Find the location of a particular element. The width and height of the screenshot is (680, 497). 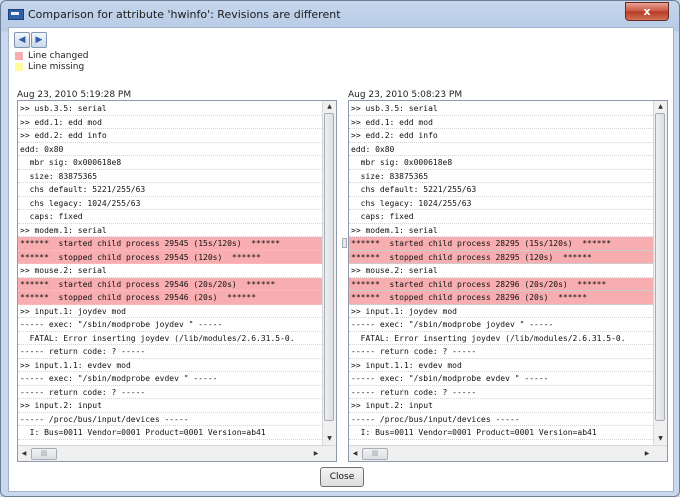

line-changed-swatch is located at coordinates (19, 56).